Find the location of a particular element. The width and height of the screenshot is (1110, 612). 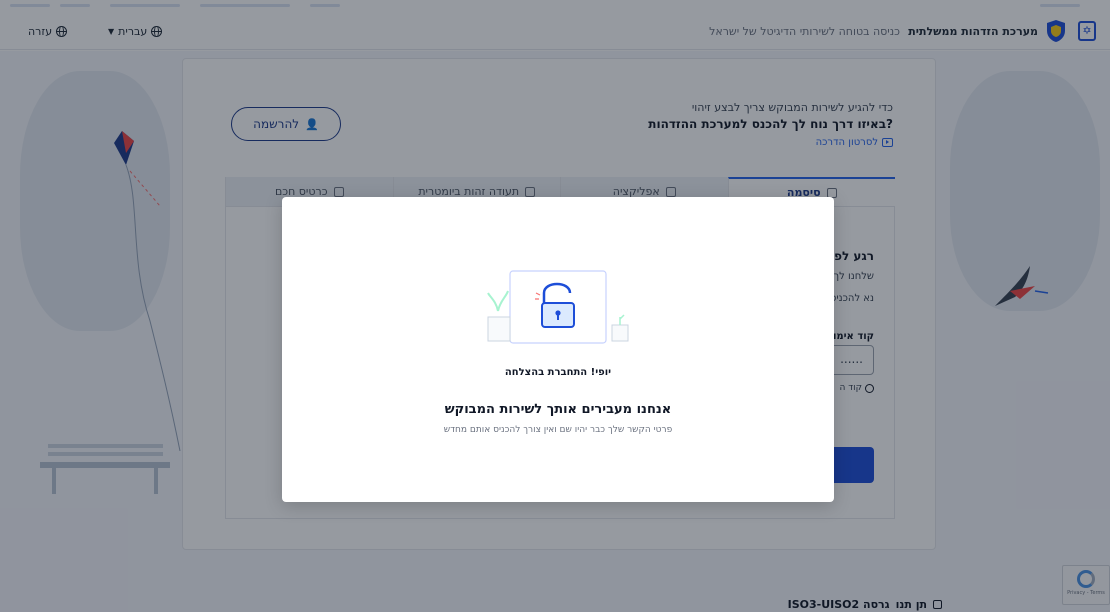

unlocked-lock-icon is located at coordinates (558, 307).